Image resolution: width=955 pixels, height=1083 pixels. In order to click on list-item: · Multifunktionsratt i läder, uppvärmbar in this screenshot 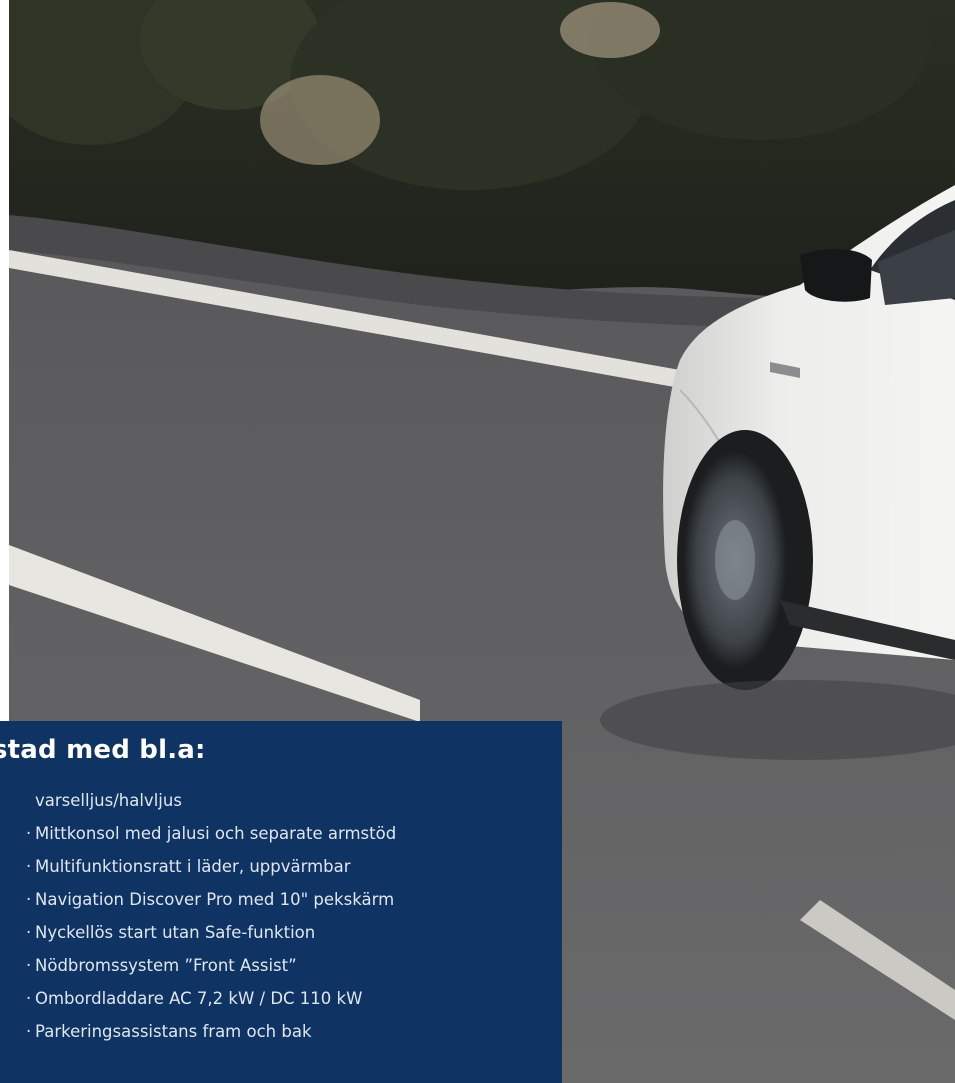, I will do `click(211, 873)`.